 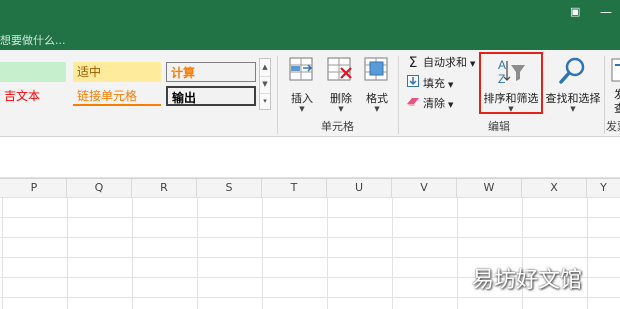 What do you see at coordinates (117, 96) in the screenshot?
I see `style-linked-cell: 链接单元格` at bounding box center [117, 96].